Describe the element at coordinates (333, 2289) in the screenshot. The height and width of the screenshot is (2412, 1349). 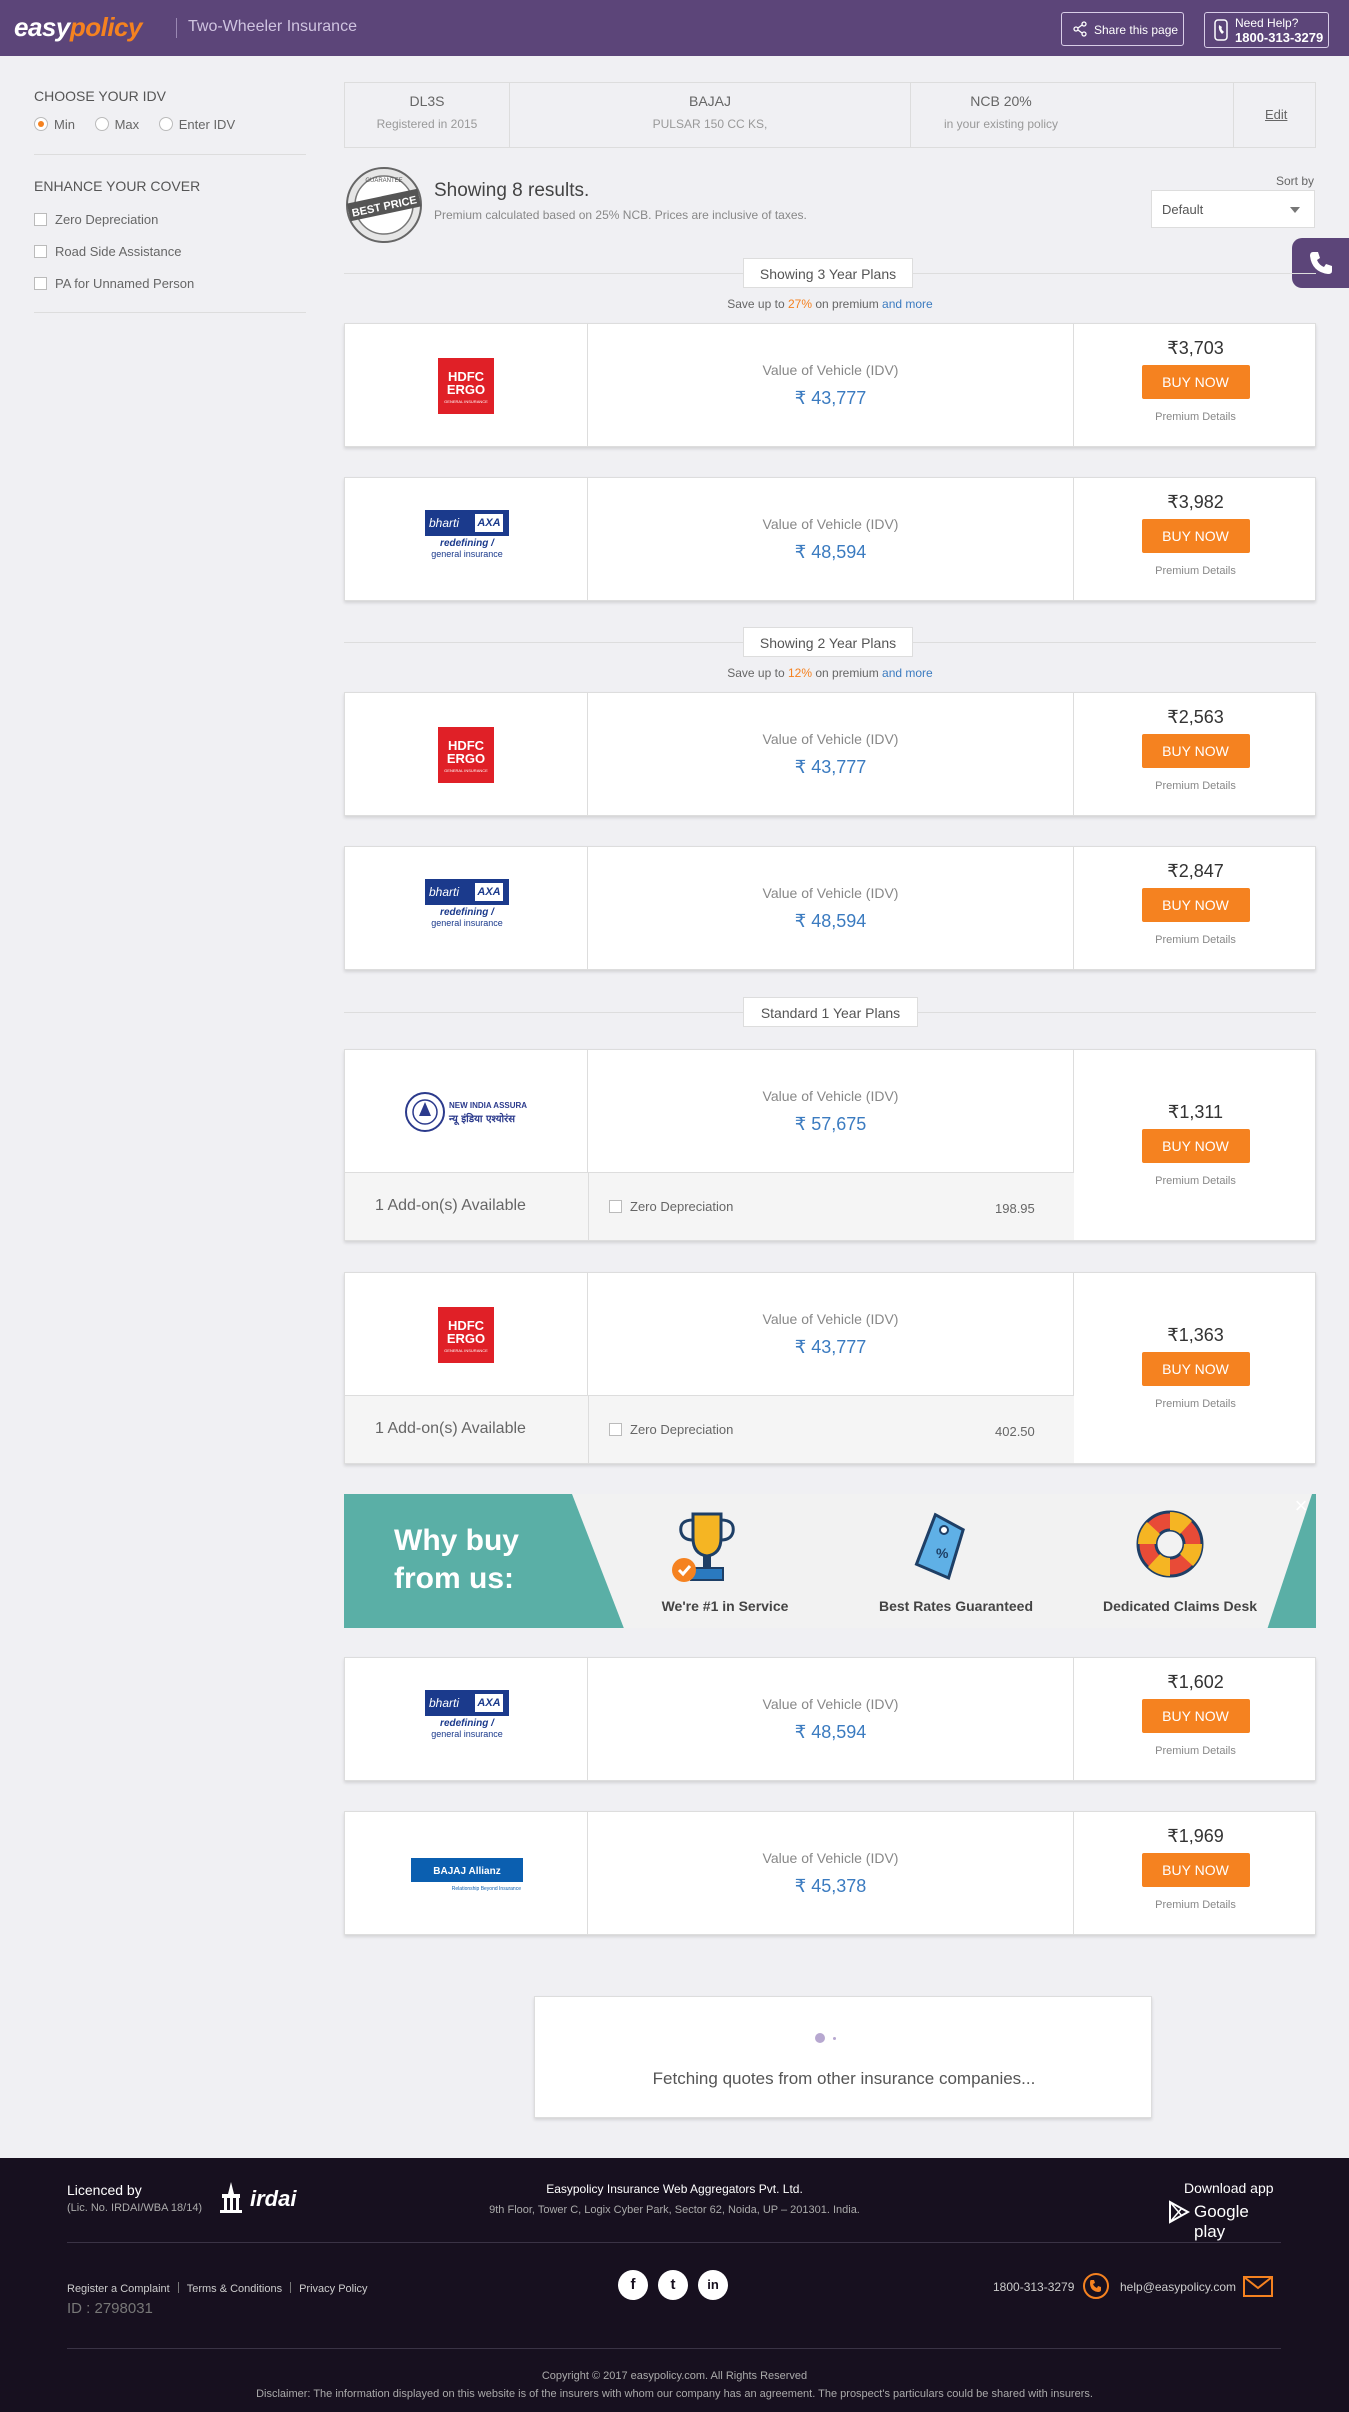
I see `privacy-policy-link: Privacy Policy` at that location.